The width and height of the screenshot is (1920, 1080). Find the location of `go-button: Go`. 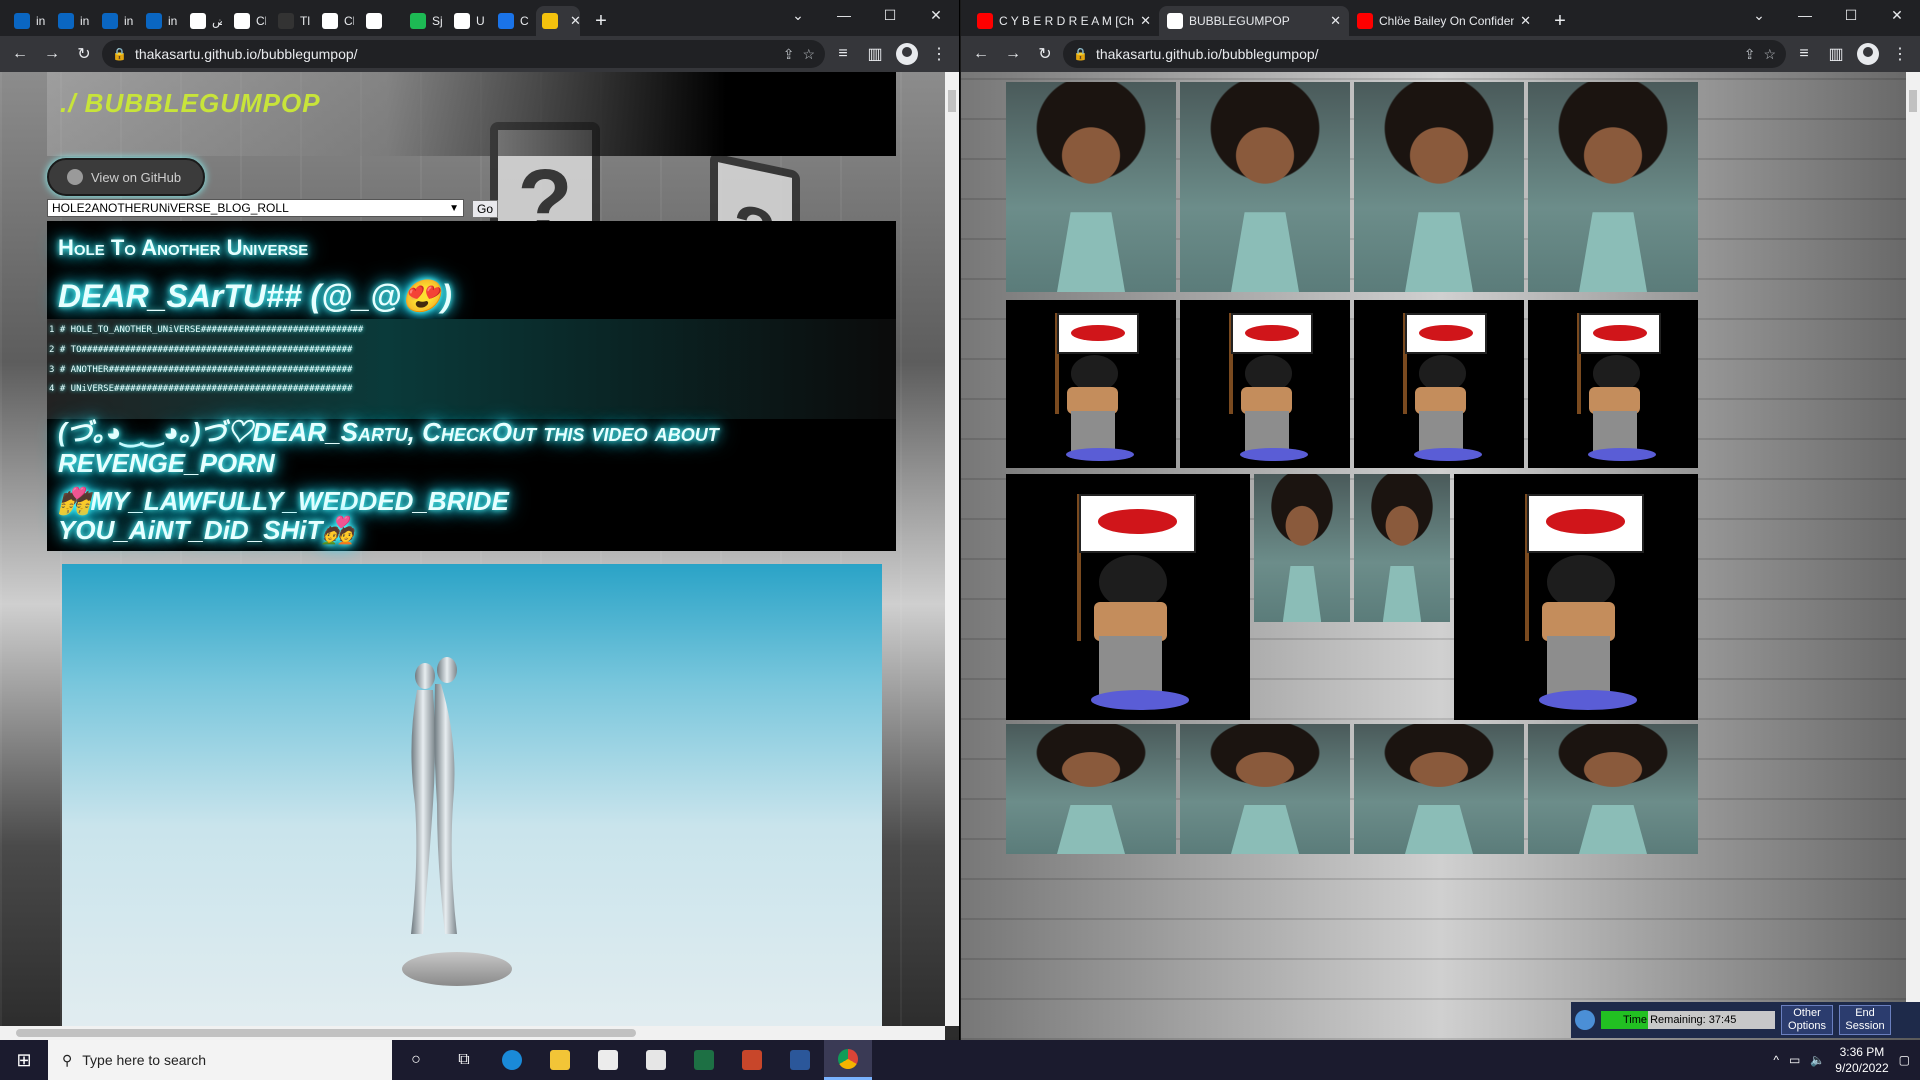

go-button: Go is located at coordinates (485, 209).